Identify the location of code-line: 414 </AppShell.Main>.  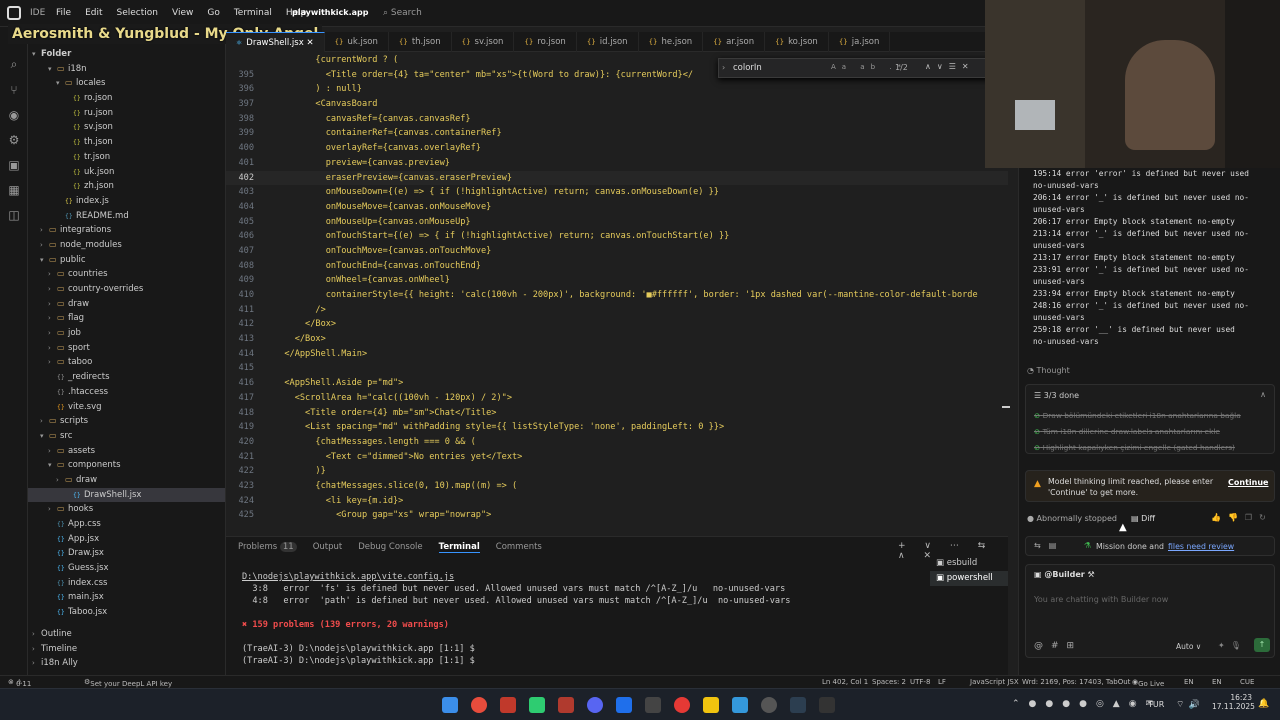
(617, 354).